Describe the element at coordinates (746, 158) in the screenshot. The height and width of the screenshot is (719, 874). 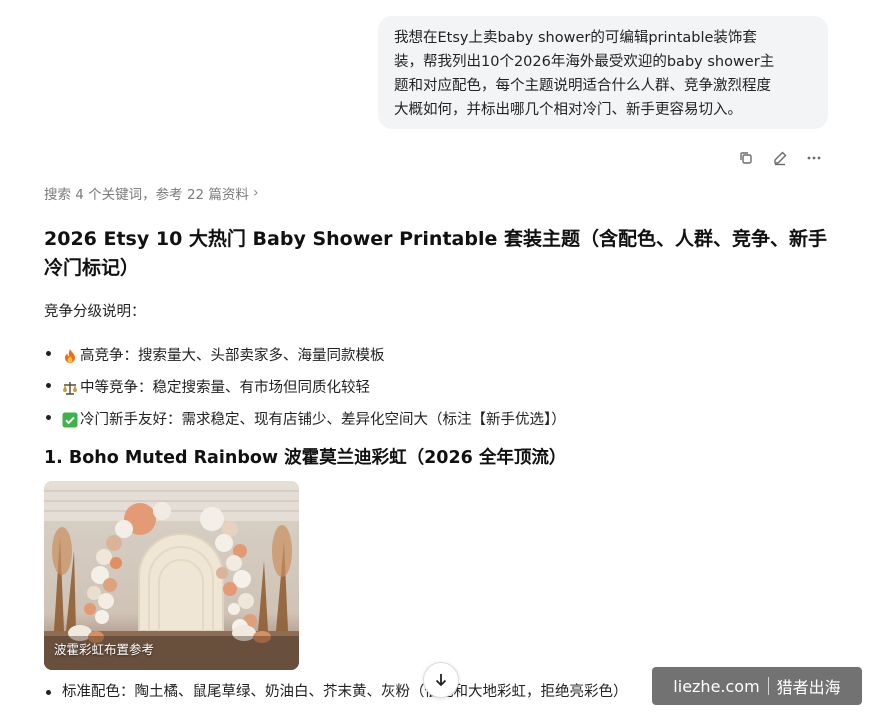
I see `copy-icon` at that location.